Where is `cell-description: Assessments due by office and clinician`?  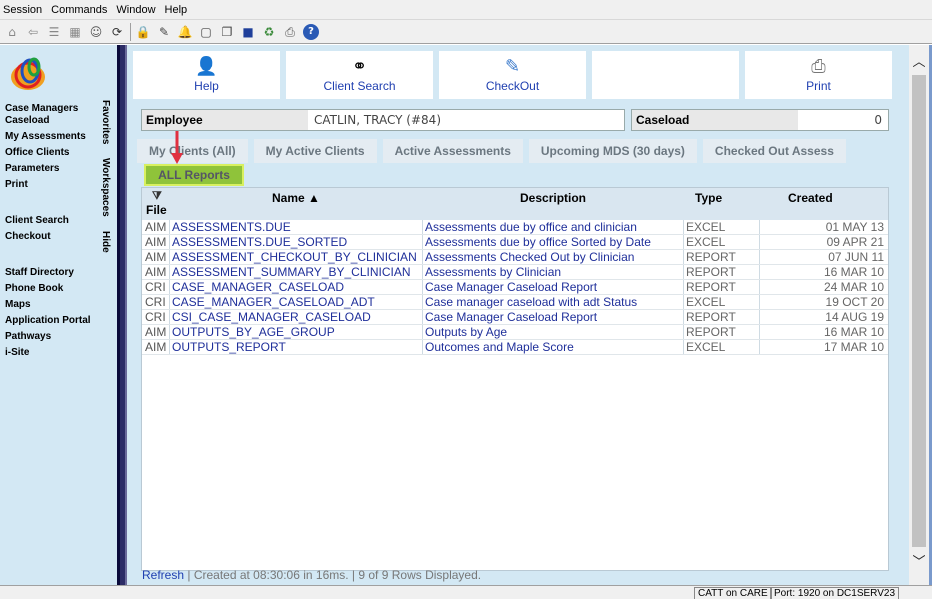 cell-description: Assessments due by office and clinician is located at coordinates (531, 227).